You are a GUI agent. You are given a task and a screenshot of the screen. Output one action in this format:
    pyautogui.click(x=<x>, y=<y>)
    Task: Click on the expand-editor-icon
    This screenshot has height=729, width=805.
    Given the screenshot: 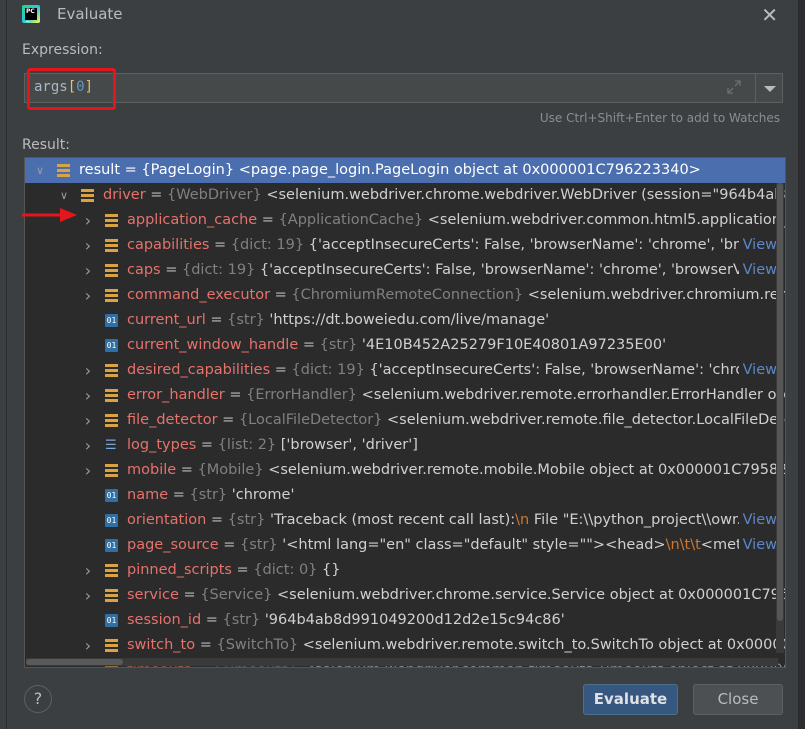 What is the action you would take?
    pyautogui.click(x=734, y=87)
    